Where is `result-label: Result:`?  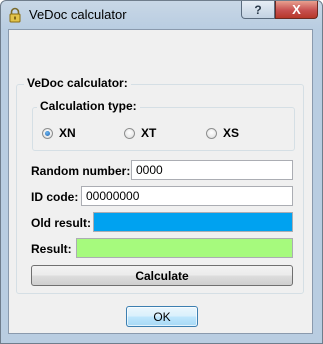
result-label: Result: is located at coordinates (51, 249).